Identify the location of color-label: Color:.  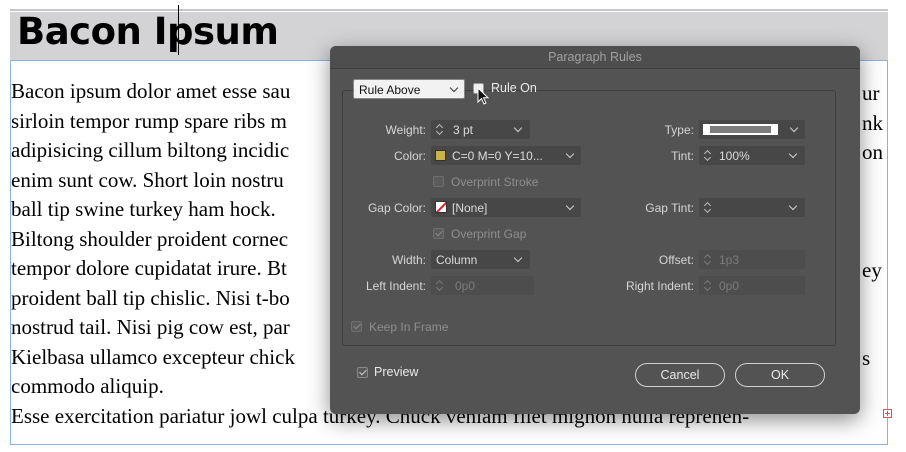
(409, 156).